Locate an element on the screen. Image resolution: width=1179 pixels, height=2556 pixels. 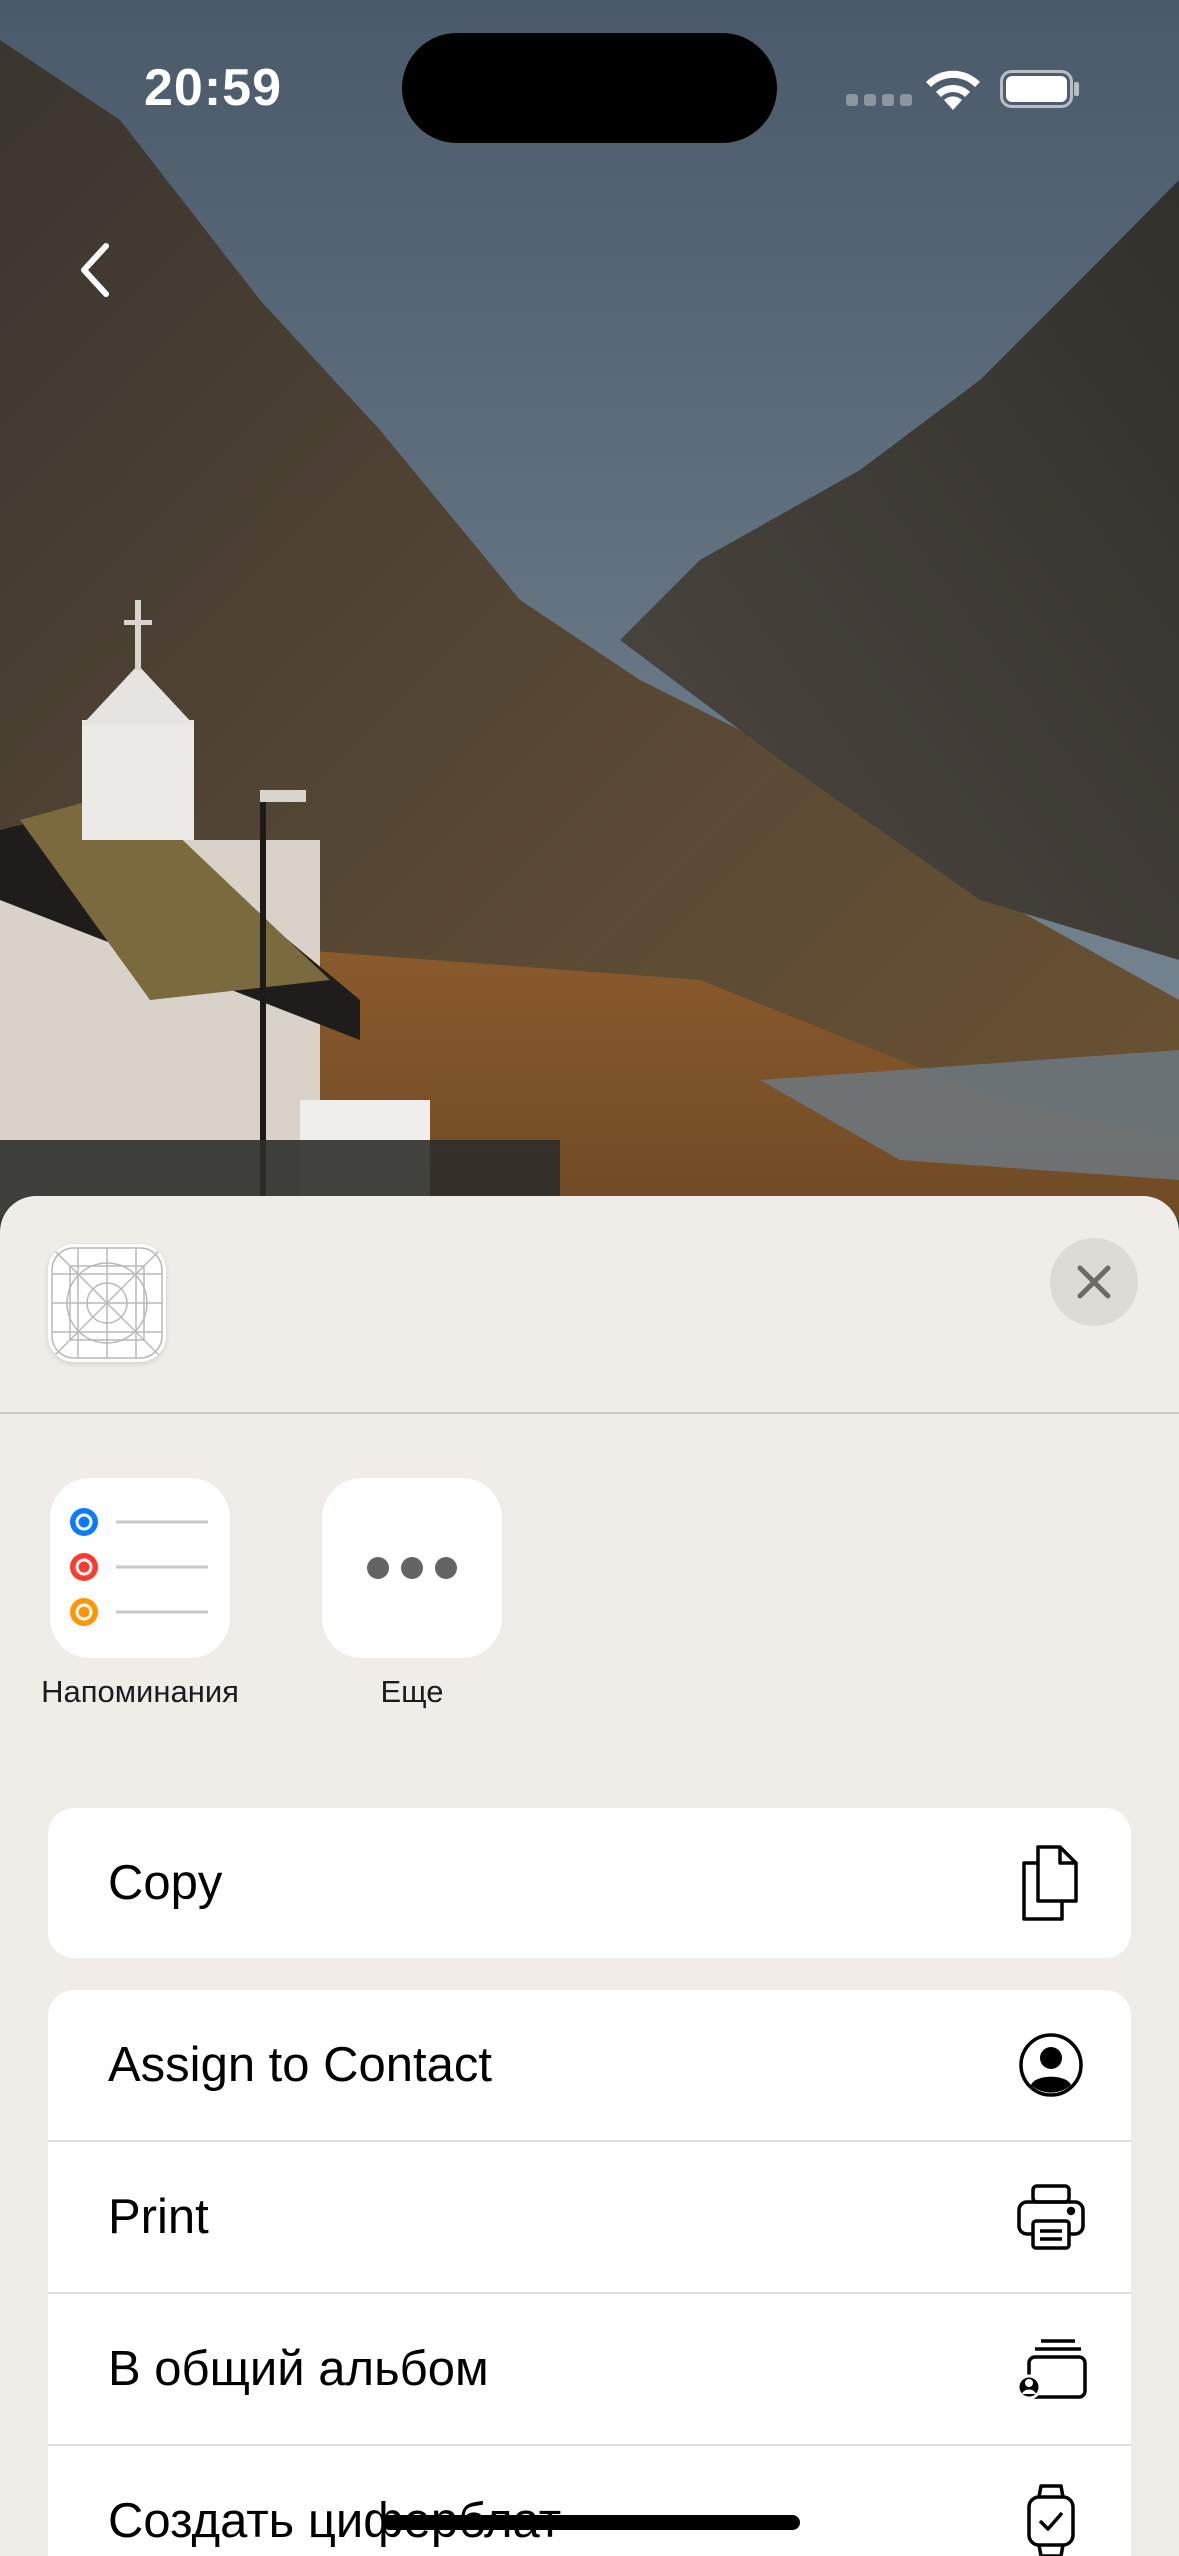
close-button is located at coordinates (1094, 1282).